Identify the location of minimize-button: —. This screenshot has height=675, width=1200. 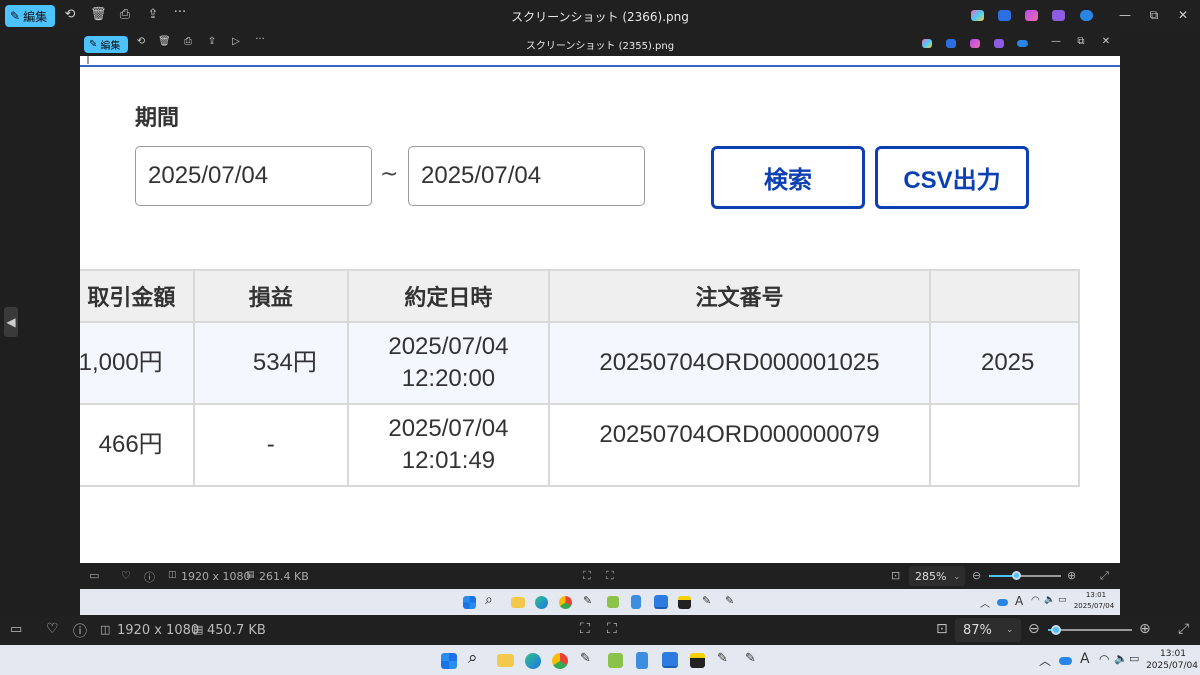
(1125, 15).